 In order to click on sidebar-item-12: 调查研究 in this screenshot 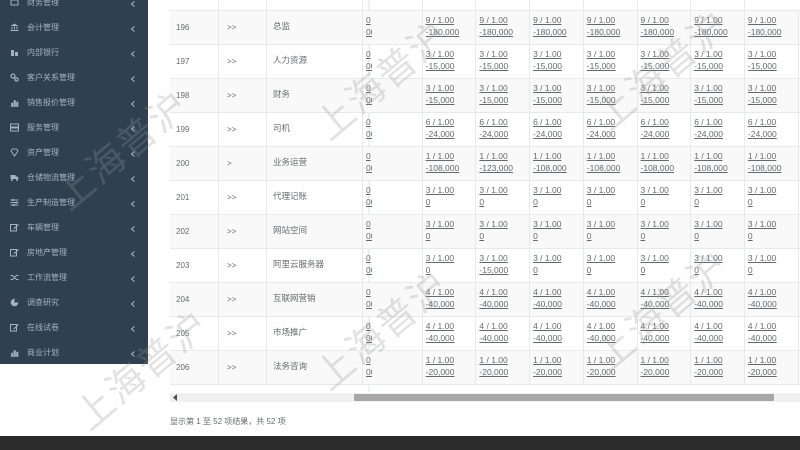, I will do `click(74, 302)`.